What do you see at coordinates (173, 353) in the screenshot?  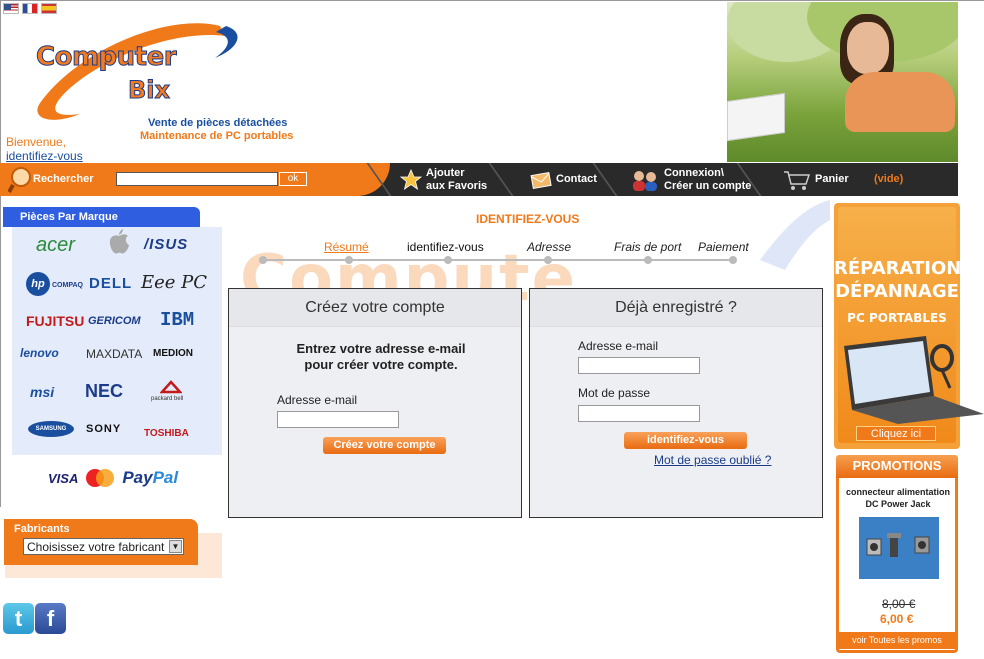 I see `brand-medion: MEDION` at bounding box center [173, 353].